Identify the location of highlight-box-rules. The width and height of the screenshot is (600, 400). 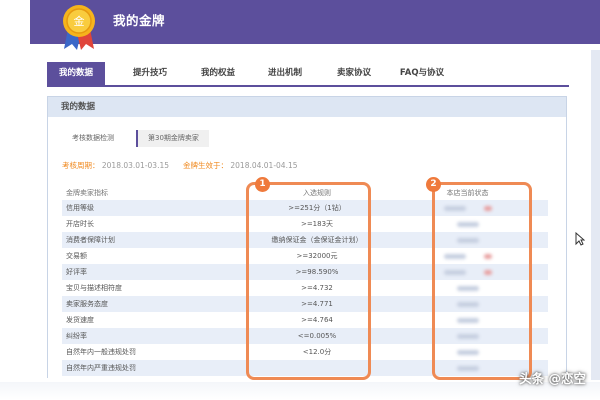
(308, 281).